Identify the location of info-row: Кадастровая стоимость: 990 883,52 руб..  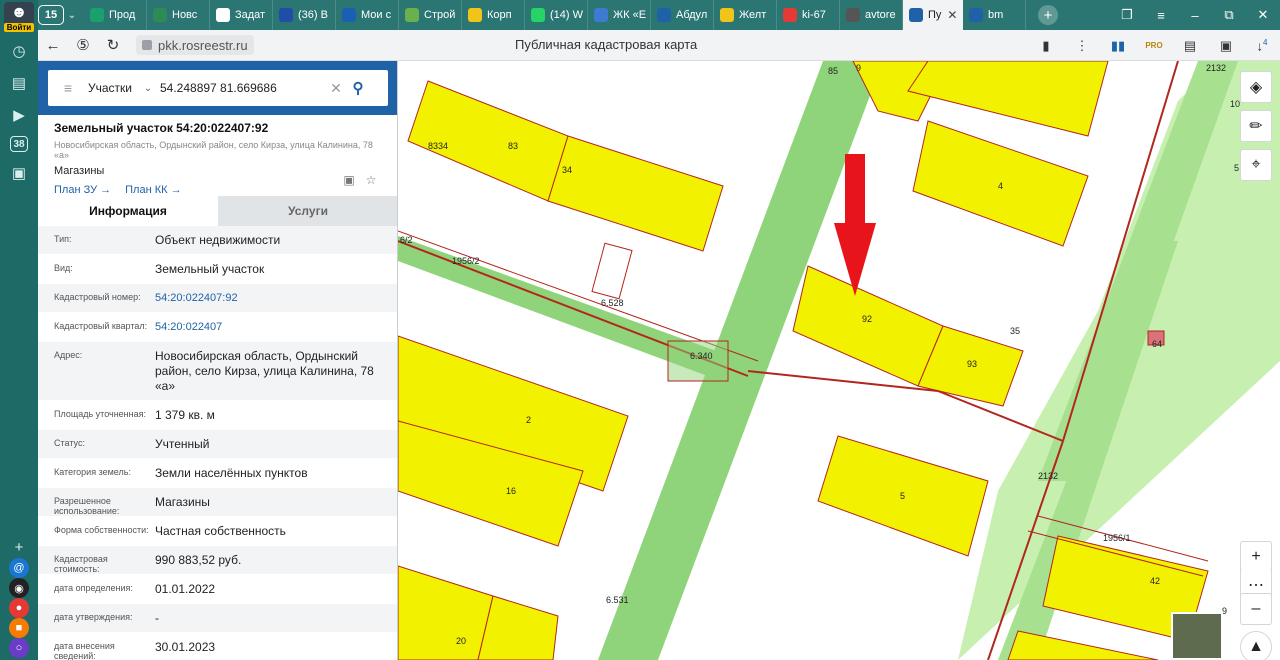
(217, 560).